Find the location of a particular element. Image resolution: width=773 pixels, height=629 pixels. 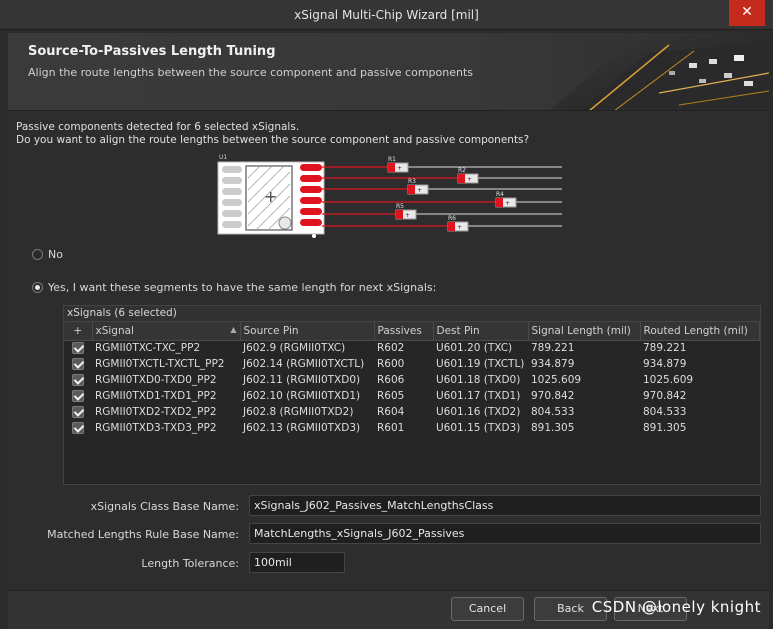

rule-name-field: MatchLengths_xSignals_J602_Passives is located at coordinates (505, 533).